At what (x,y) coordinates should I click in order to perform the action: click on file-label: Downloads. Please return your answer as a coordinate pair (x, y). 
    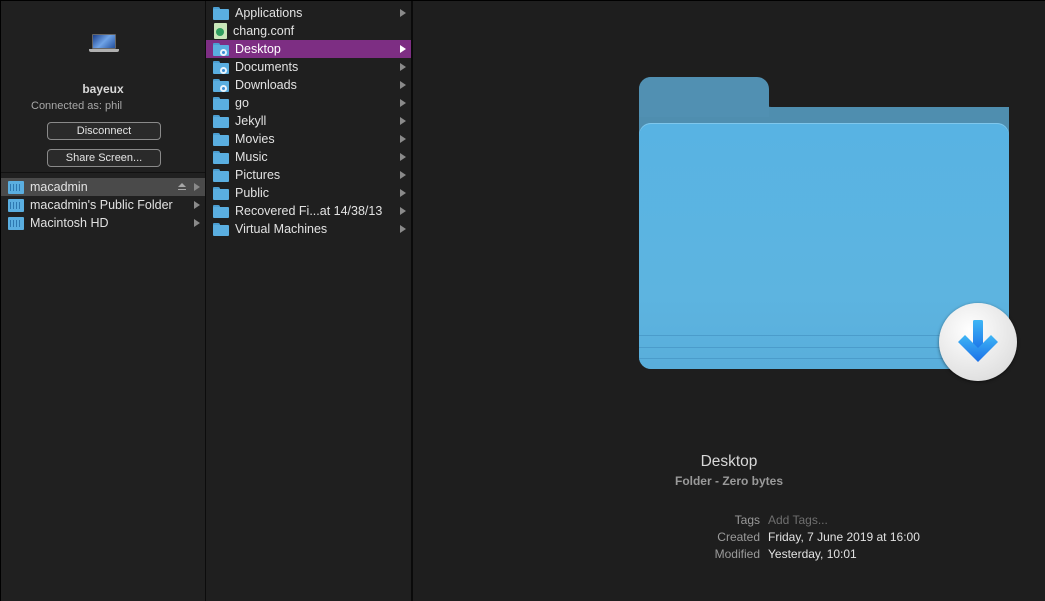
    Looking at the image, I should click on (266, 85).